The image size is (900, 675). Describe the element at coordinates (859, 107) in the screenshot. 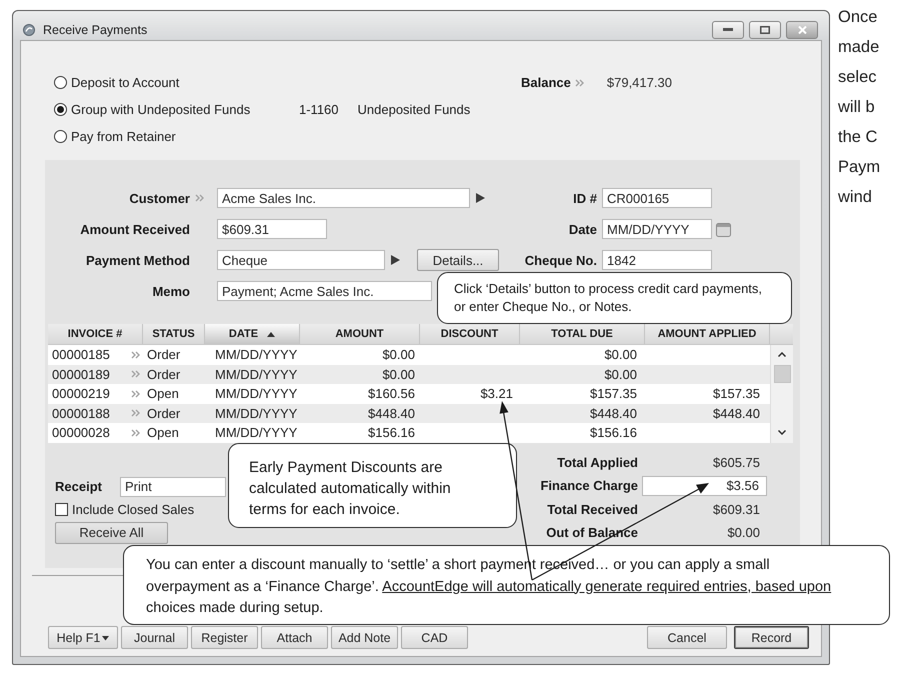

I see `side-note-text: Once made selec will b the C Paym wind` at that location.